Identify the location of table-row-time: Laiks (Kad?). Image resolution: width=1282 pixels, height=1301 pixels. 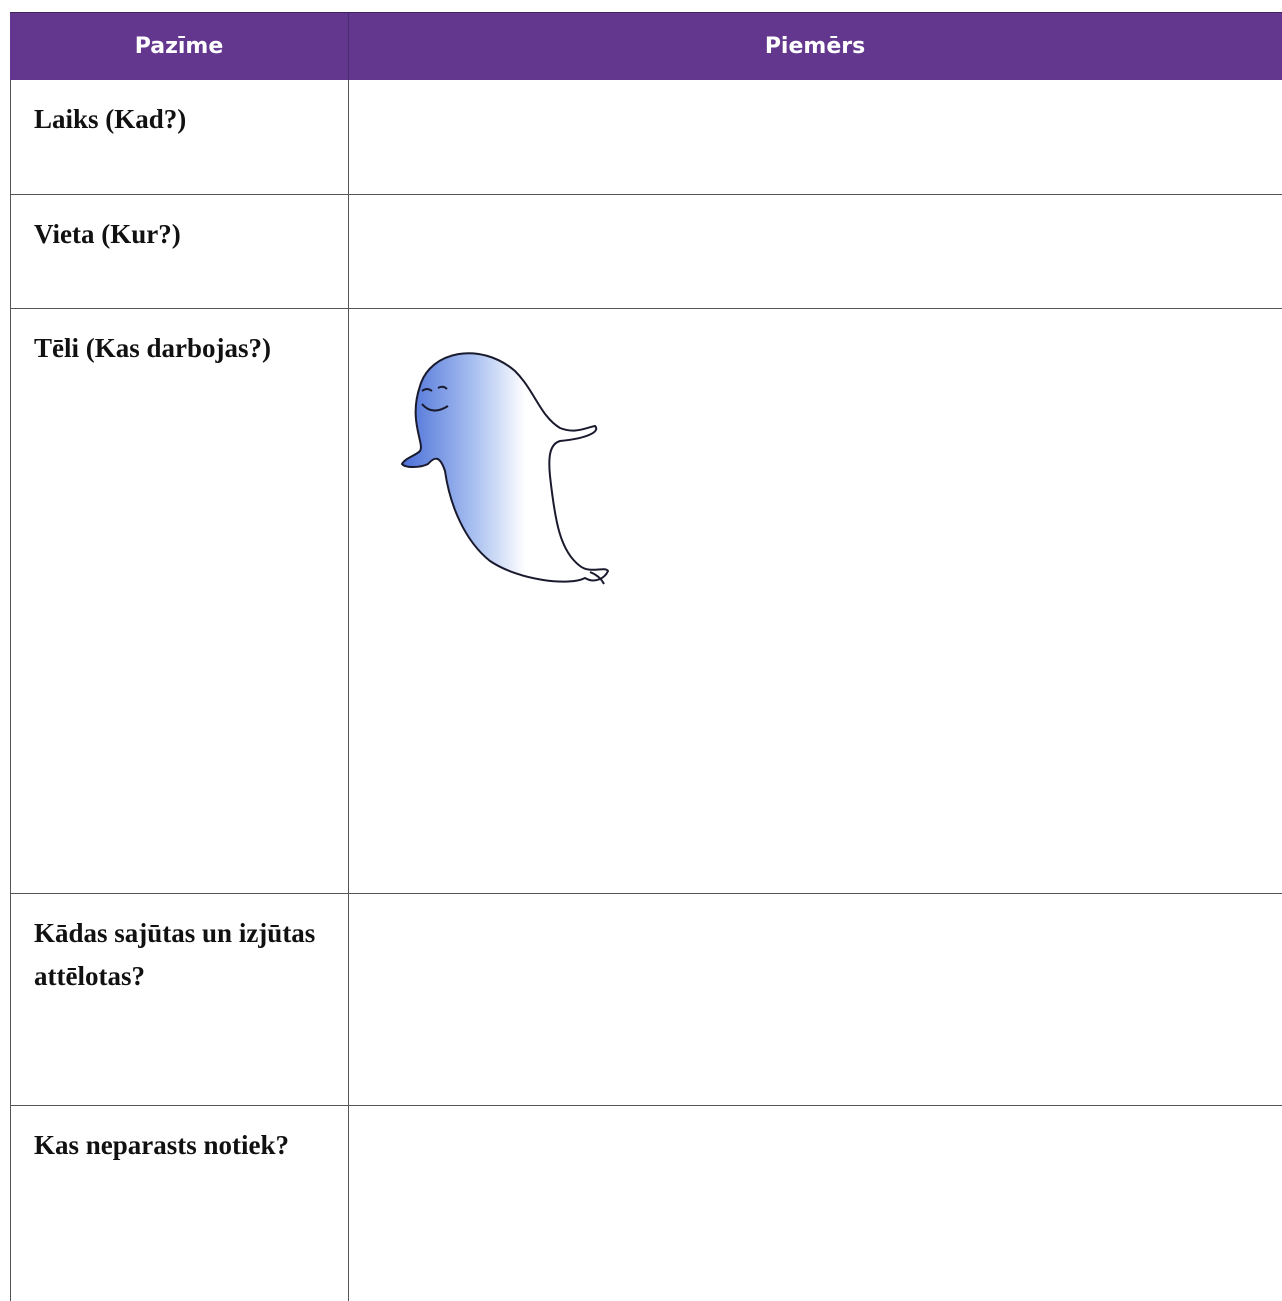
(646, 137).